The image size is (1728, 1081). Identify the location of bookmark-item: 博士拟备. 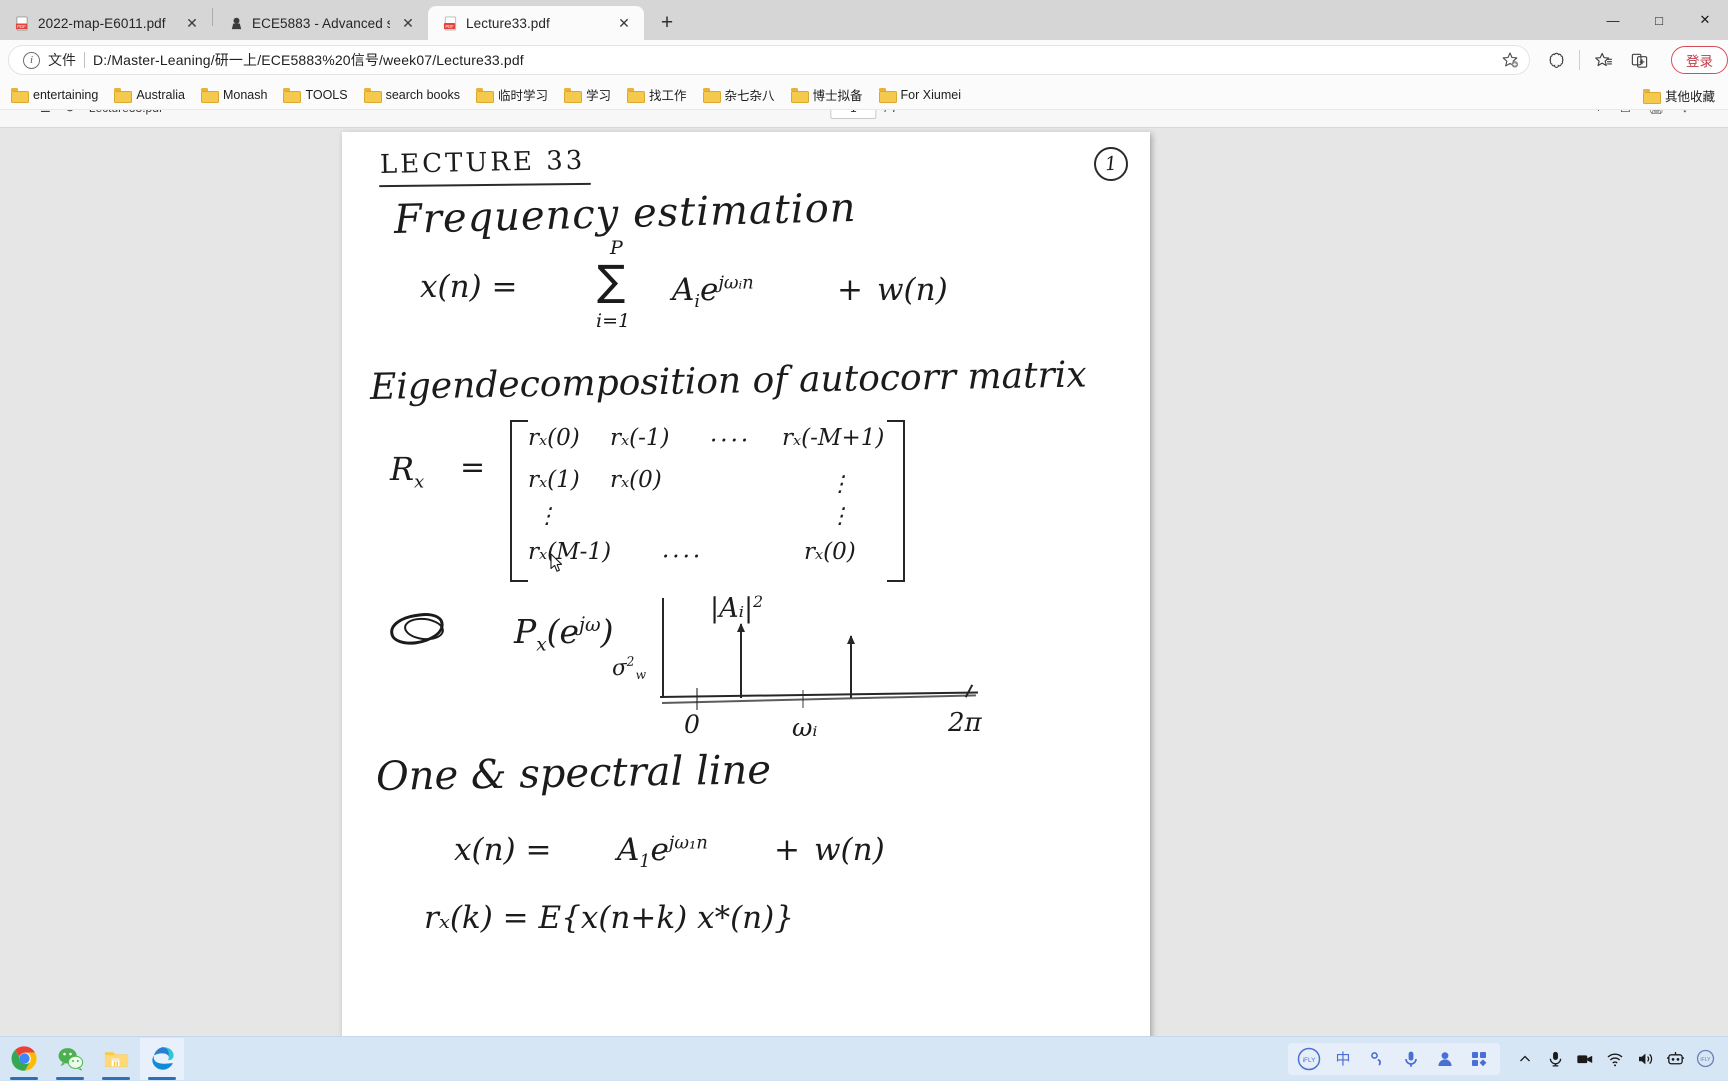
(827, 94).